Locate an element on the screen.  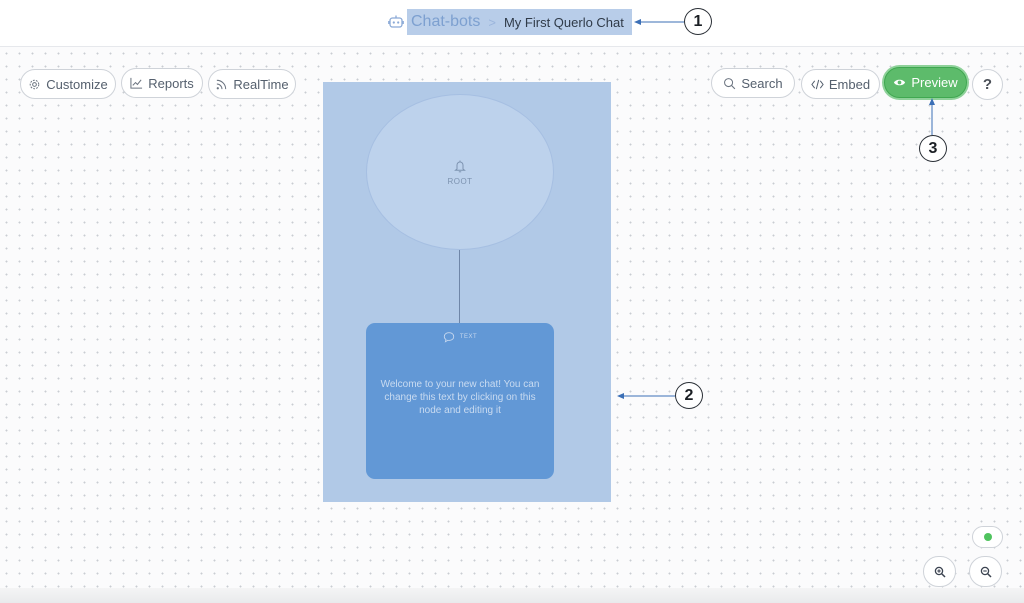
annotation-callout-2: 2 is located at coordinates (689, 395).